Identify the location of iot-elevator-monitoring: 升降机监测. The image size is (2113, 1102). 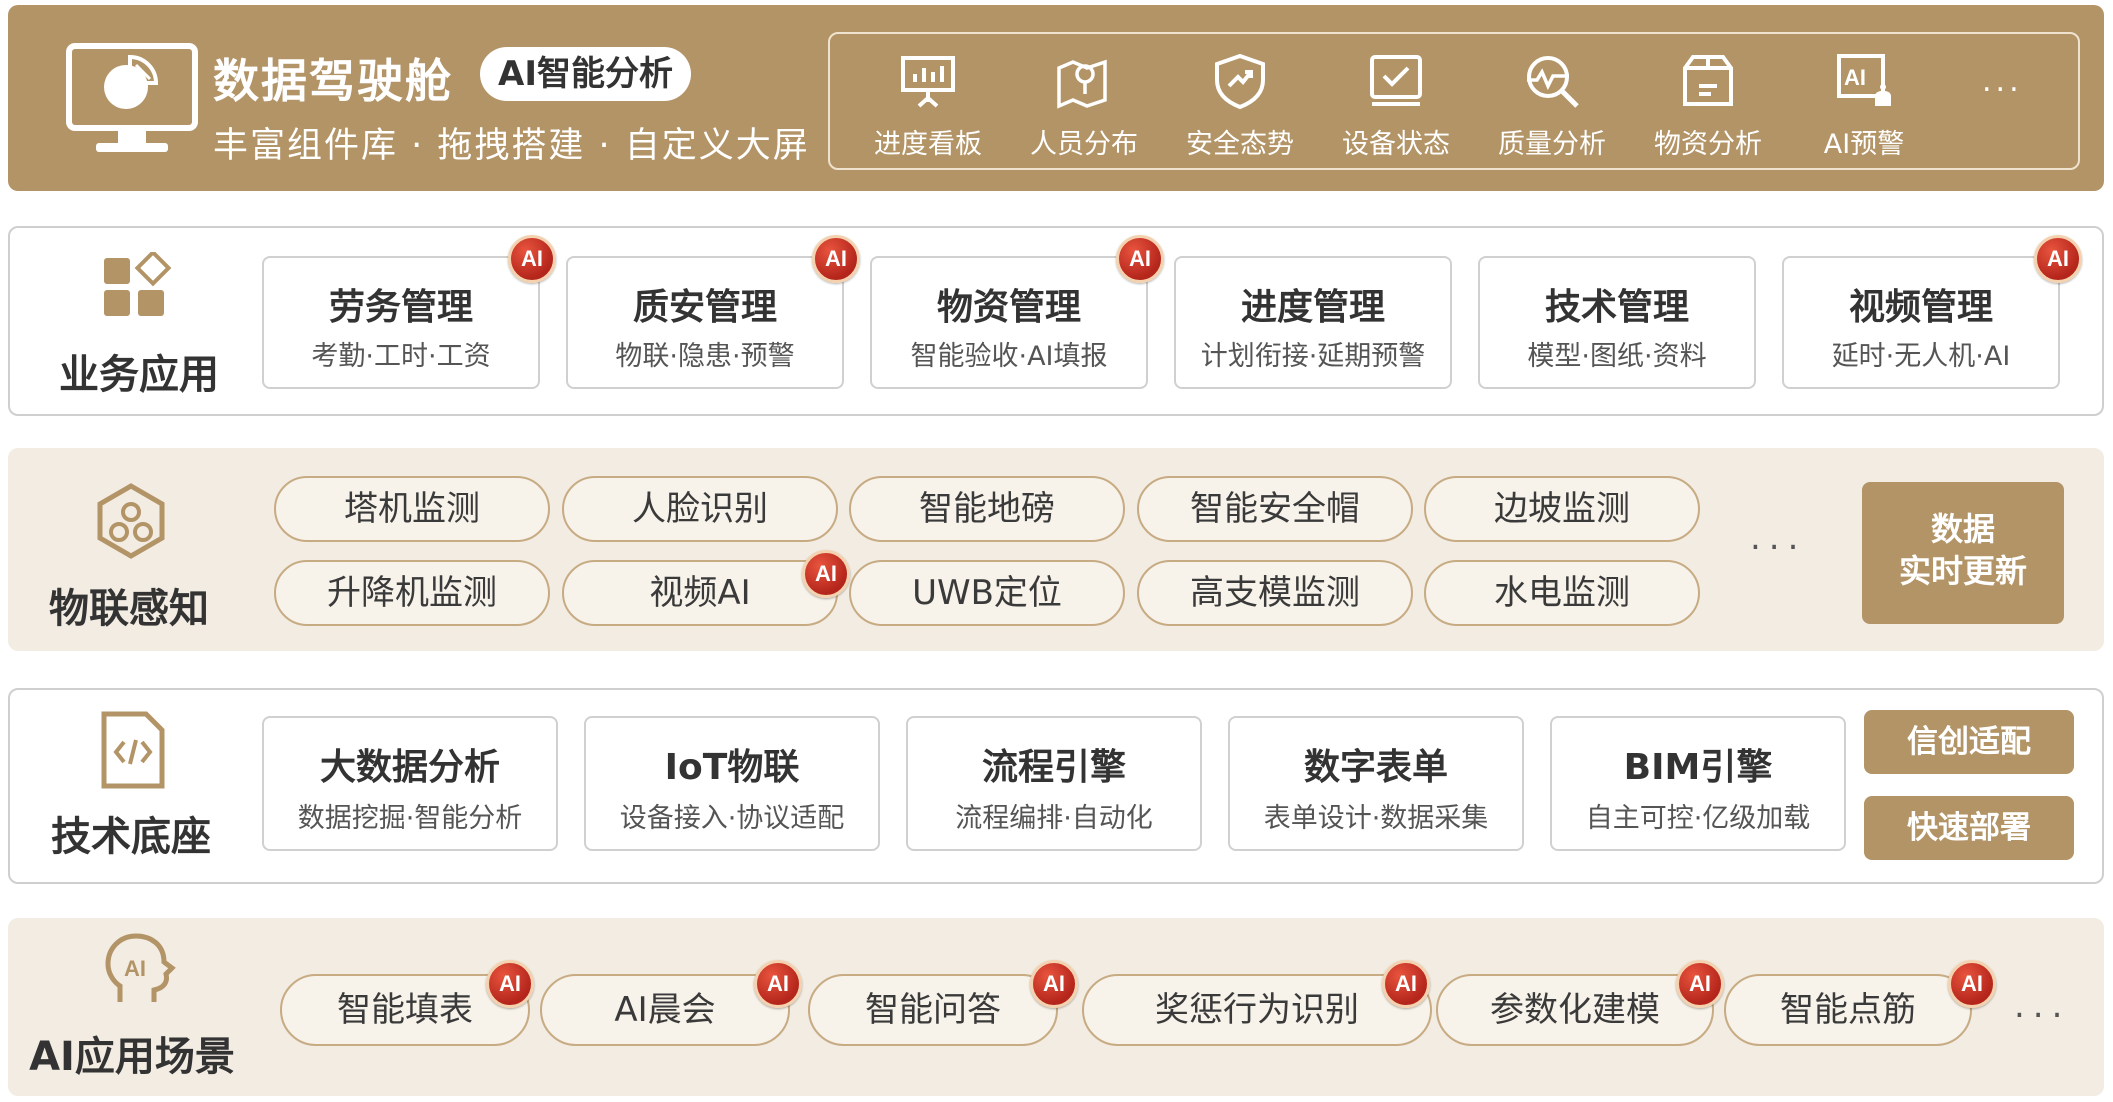
(412, 593).